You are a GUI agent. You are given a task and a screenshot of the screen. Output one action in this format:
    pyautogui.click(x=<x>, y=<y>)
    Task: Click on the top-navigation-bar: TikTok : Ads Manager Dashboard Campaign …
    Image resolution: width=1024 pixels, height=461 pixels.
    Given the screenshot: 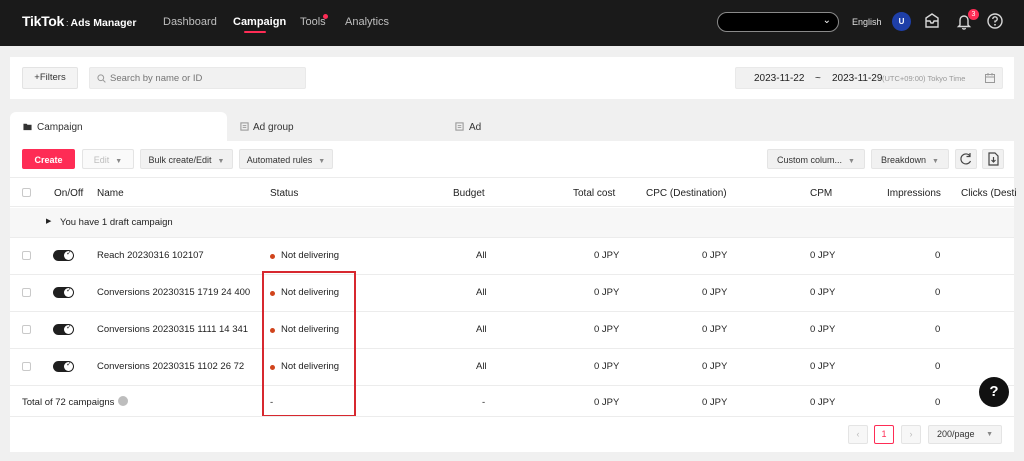 What is the action you would take?
    pyautogui.click(x=512, y=23)
    